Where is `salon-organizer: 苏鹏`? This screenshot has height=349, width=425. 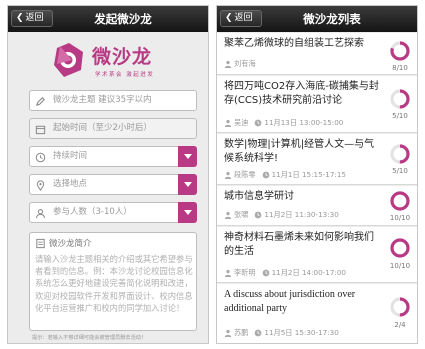 salon-organizer: 苏鹏 is located at coordinates (241, 332).